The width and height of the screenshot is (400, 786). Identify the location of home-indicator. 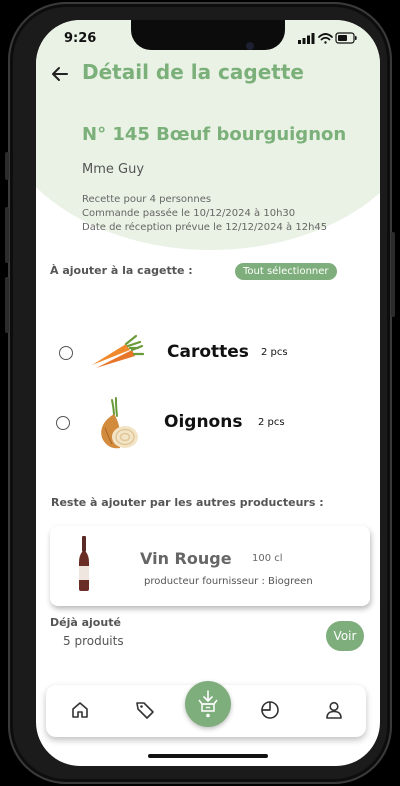
(208, 756).